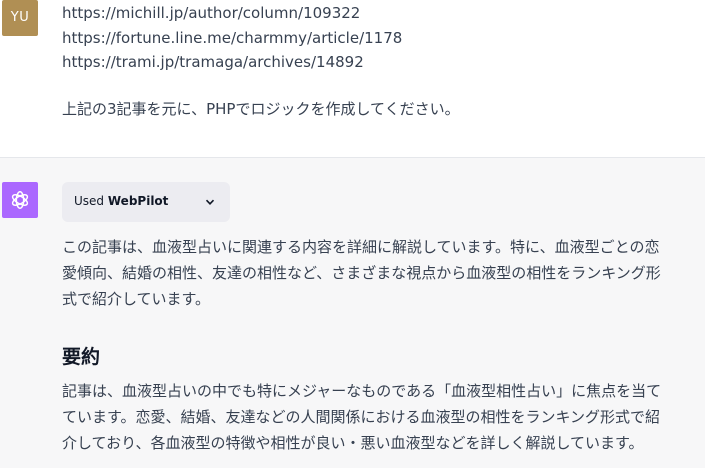 This screenshot has width=705, height=468. What do you see at coordinates (138, 201) in the screenshot?
I see `plugin-name: WebPilot` at bounding box center [138, 201].